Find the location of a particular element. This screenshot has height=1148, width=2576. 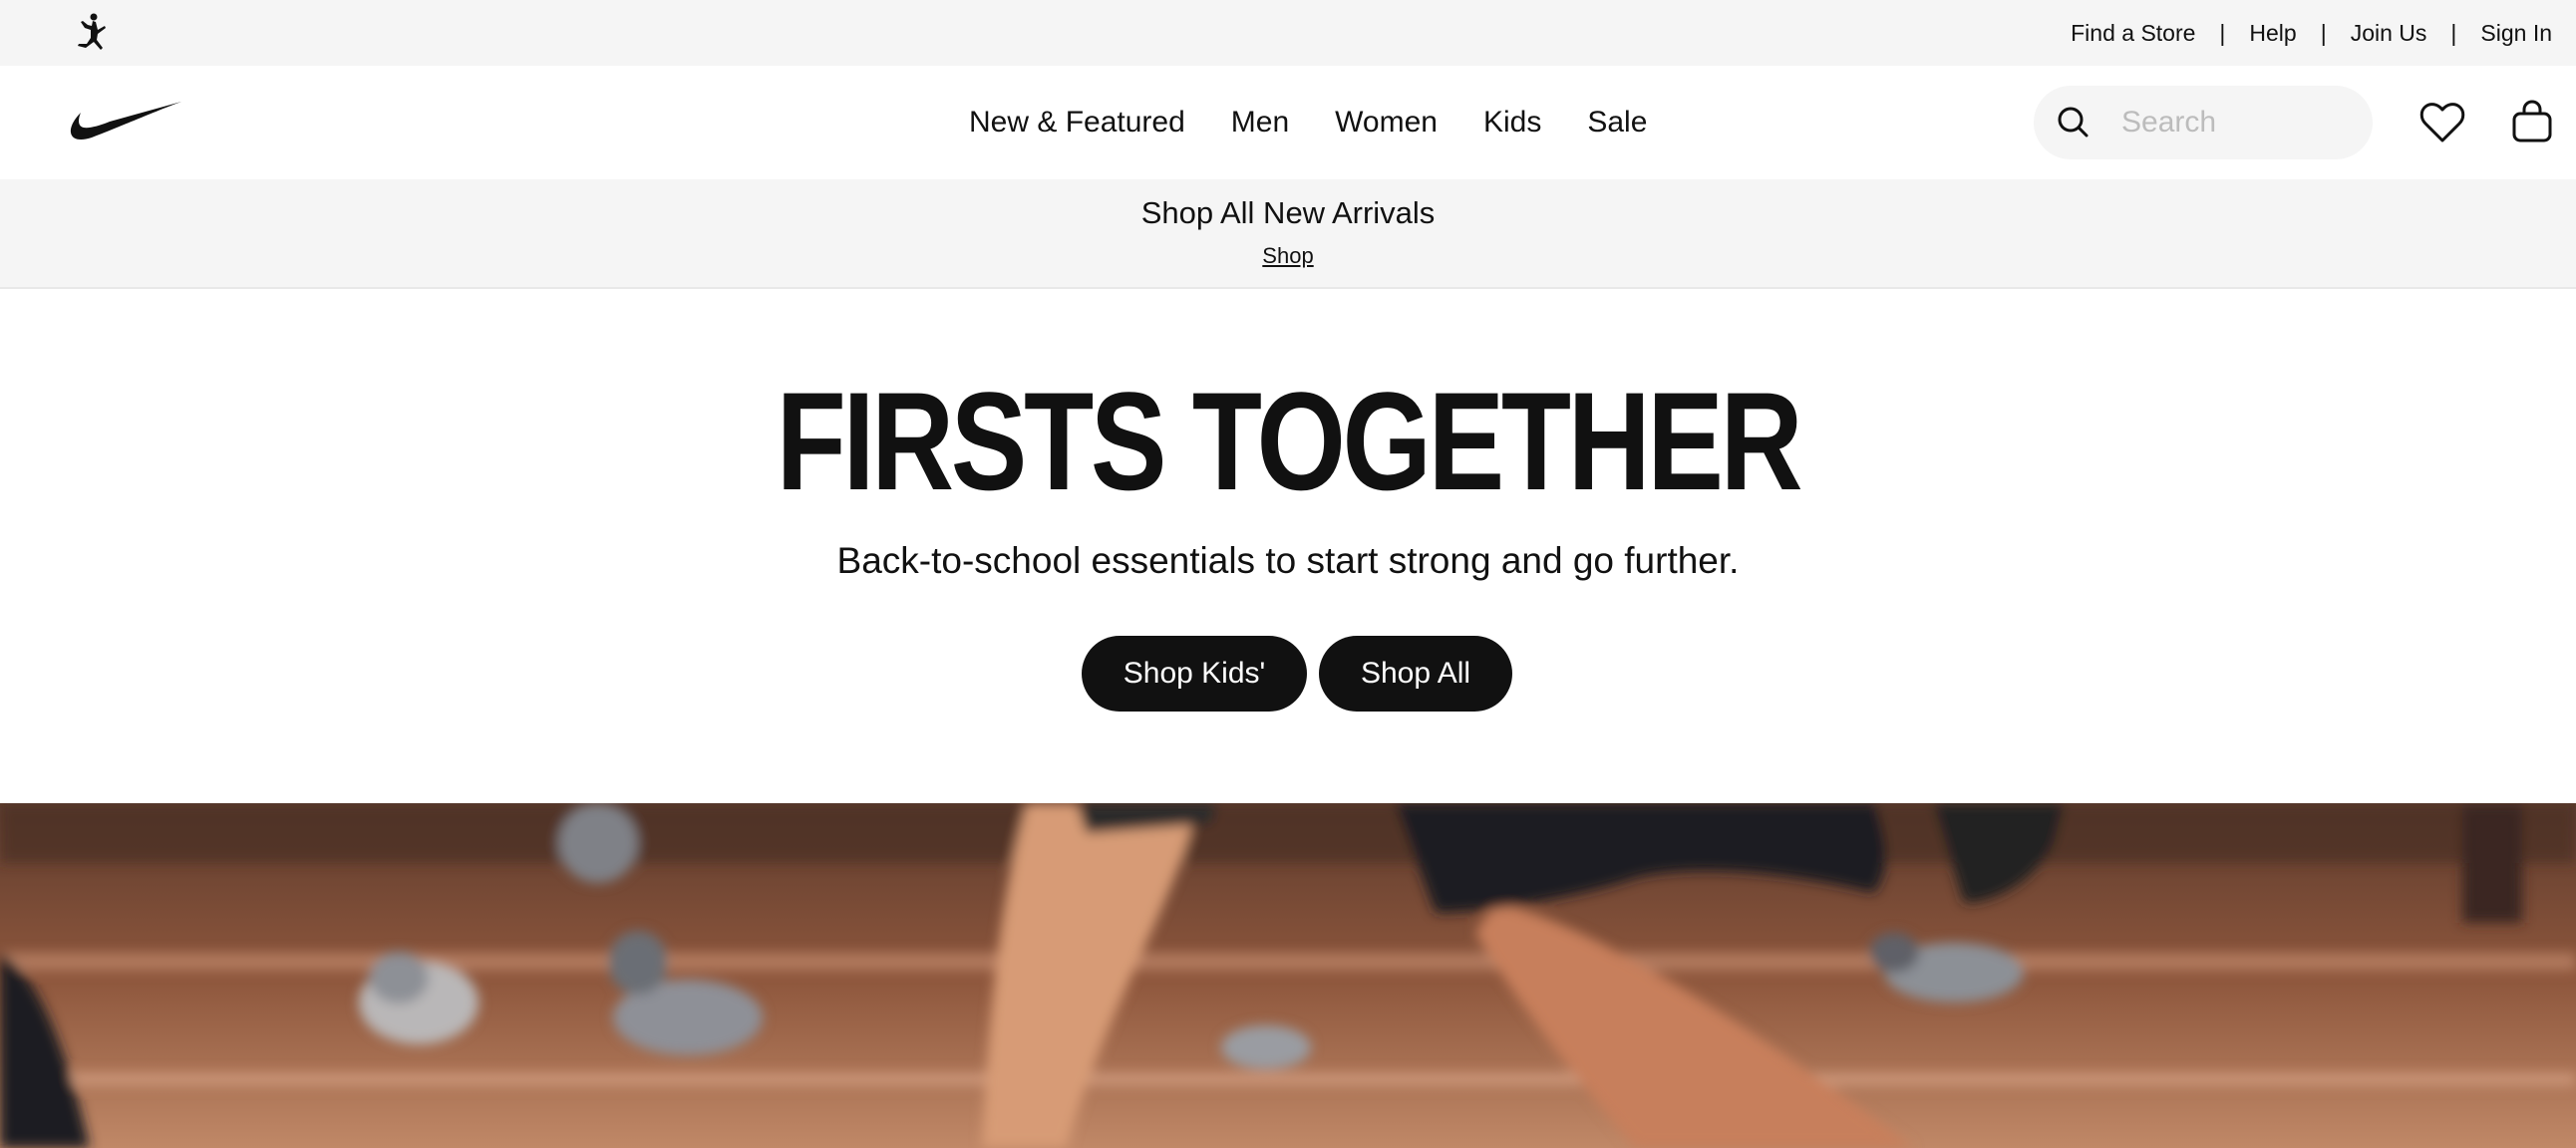

sign-in-link: Sign In is located at coordinates (2516, 33).